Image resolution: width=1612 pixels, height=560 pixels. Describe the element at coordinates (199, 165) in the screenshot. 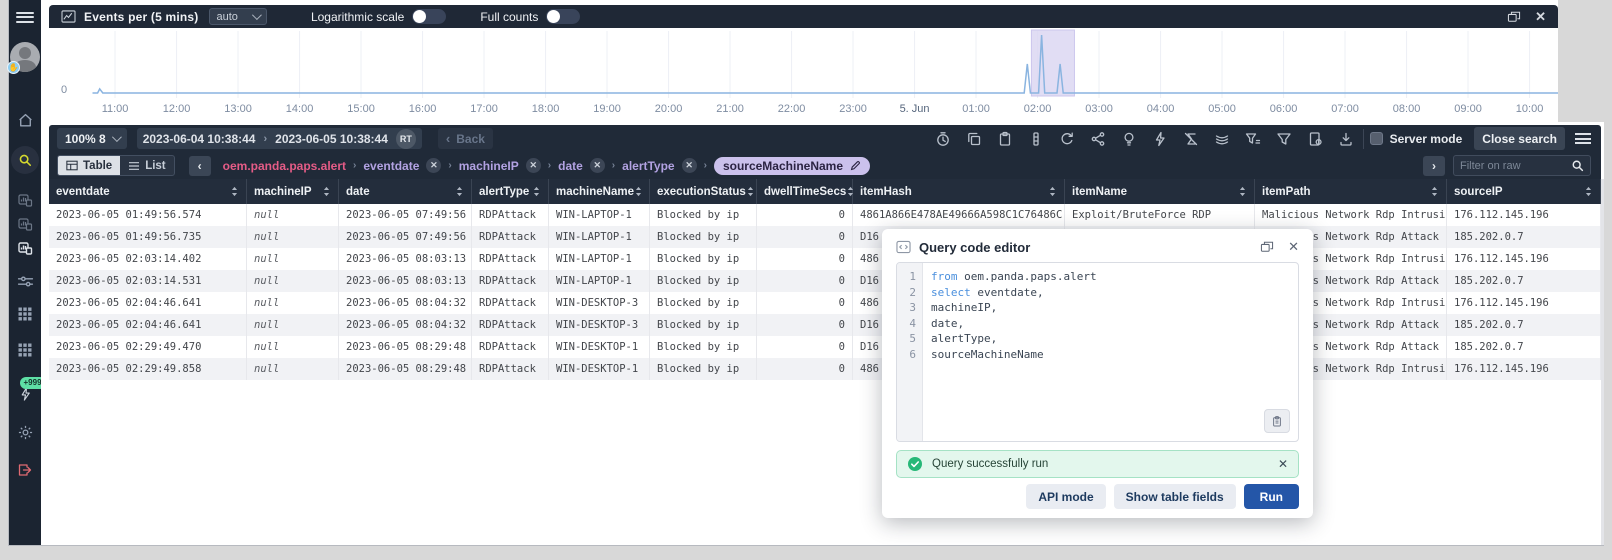

I see `breadcrumb-scroll-left: ‹` at that location.